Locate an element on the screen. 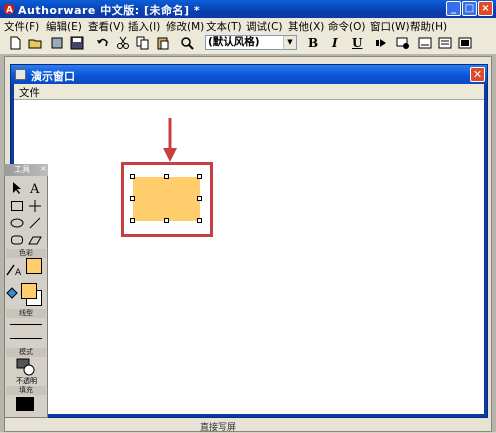  arrow-down-icon is located at coordinates (170, 140).